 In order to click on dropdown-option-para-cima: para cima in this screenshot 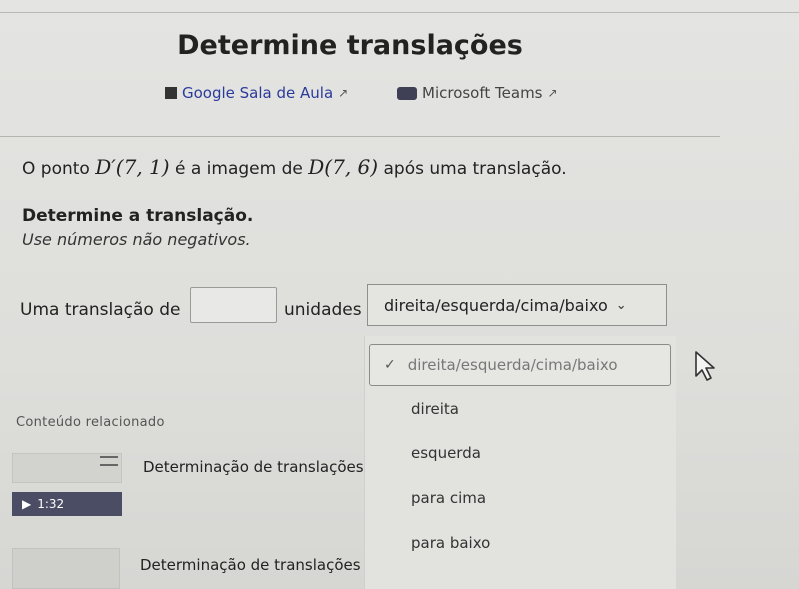, I will do `click(448, 498)`.